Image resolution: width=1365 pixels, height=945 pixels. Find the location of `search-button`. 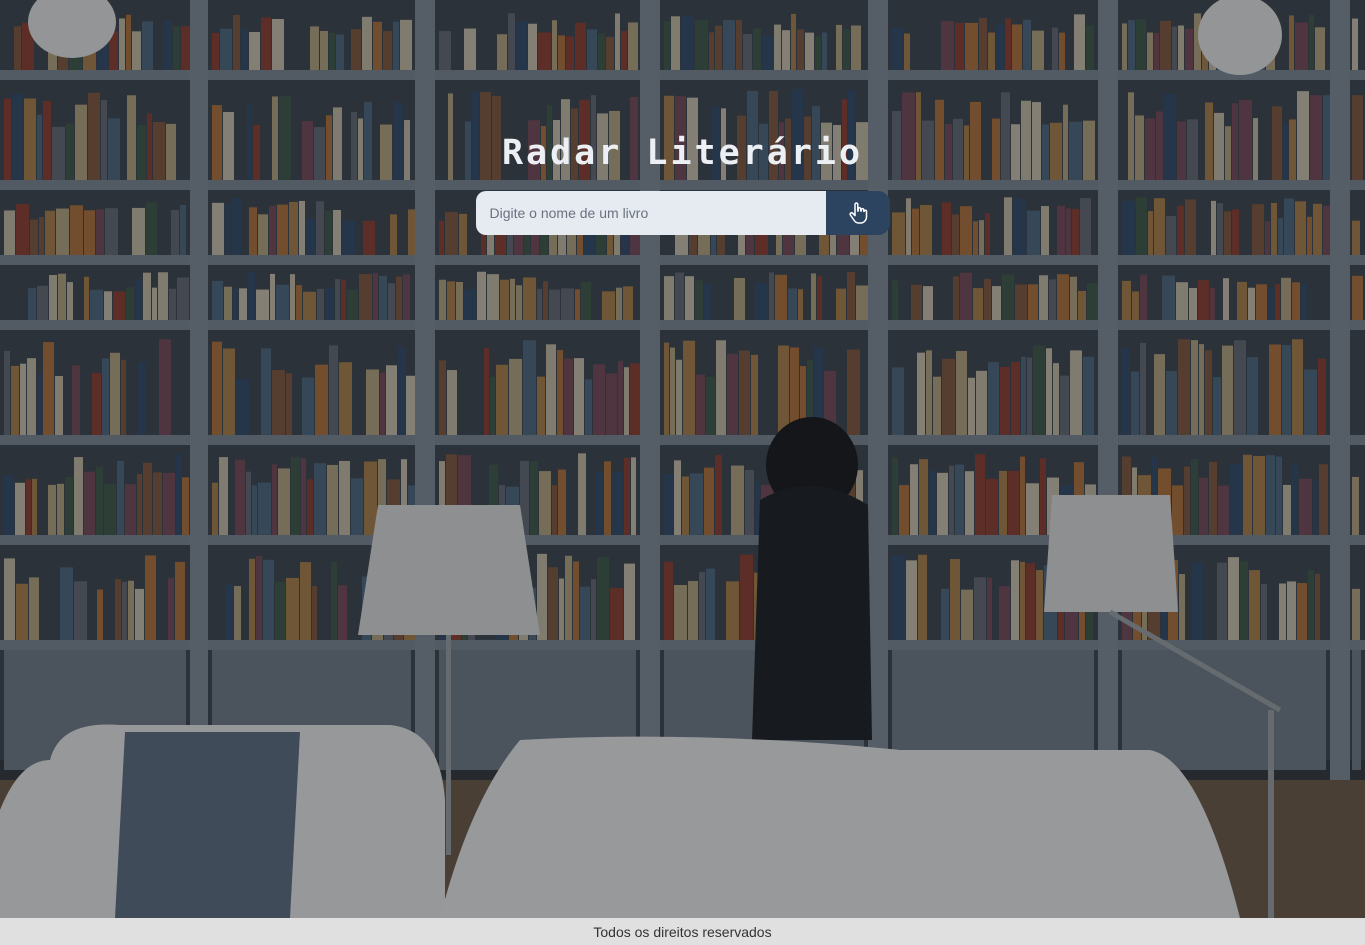

search-button is located at coordinates (857, 213).